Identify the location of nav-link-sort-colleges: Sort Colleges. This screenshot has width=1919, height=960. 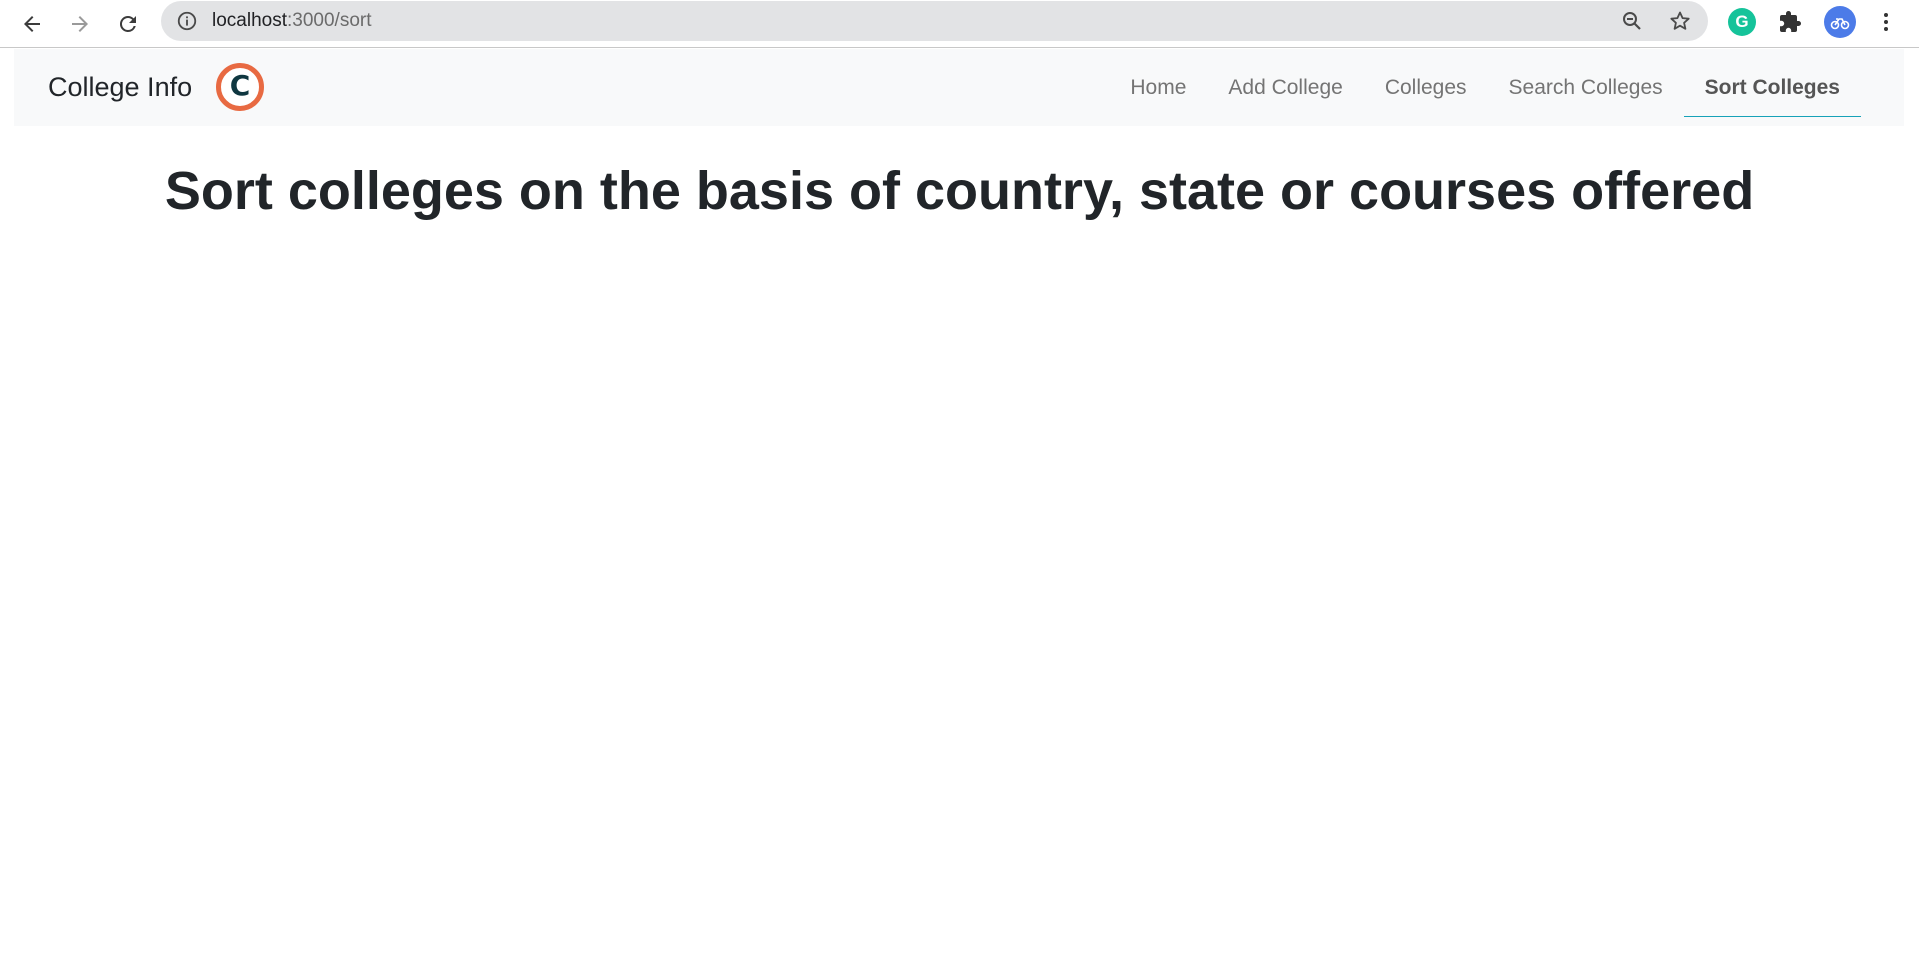
(1772, 88).